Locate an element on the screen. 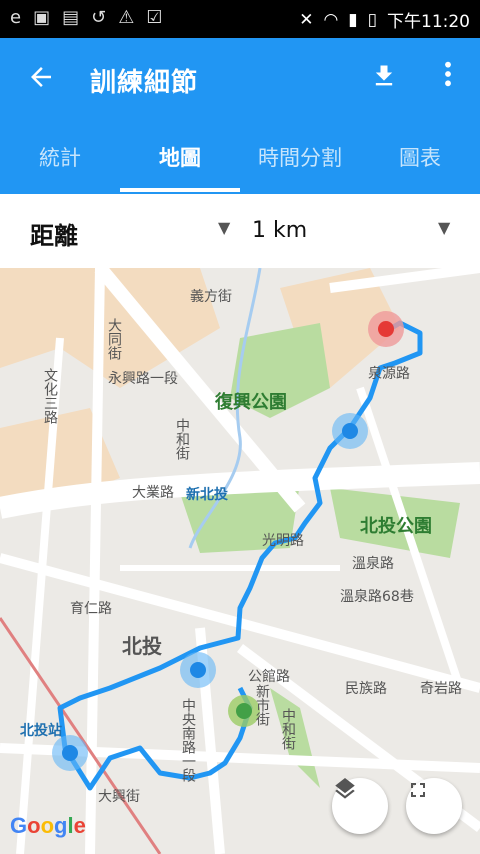  page-title: 訓練細節 is located at coordinates (144, 83).